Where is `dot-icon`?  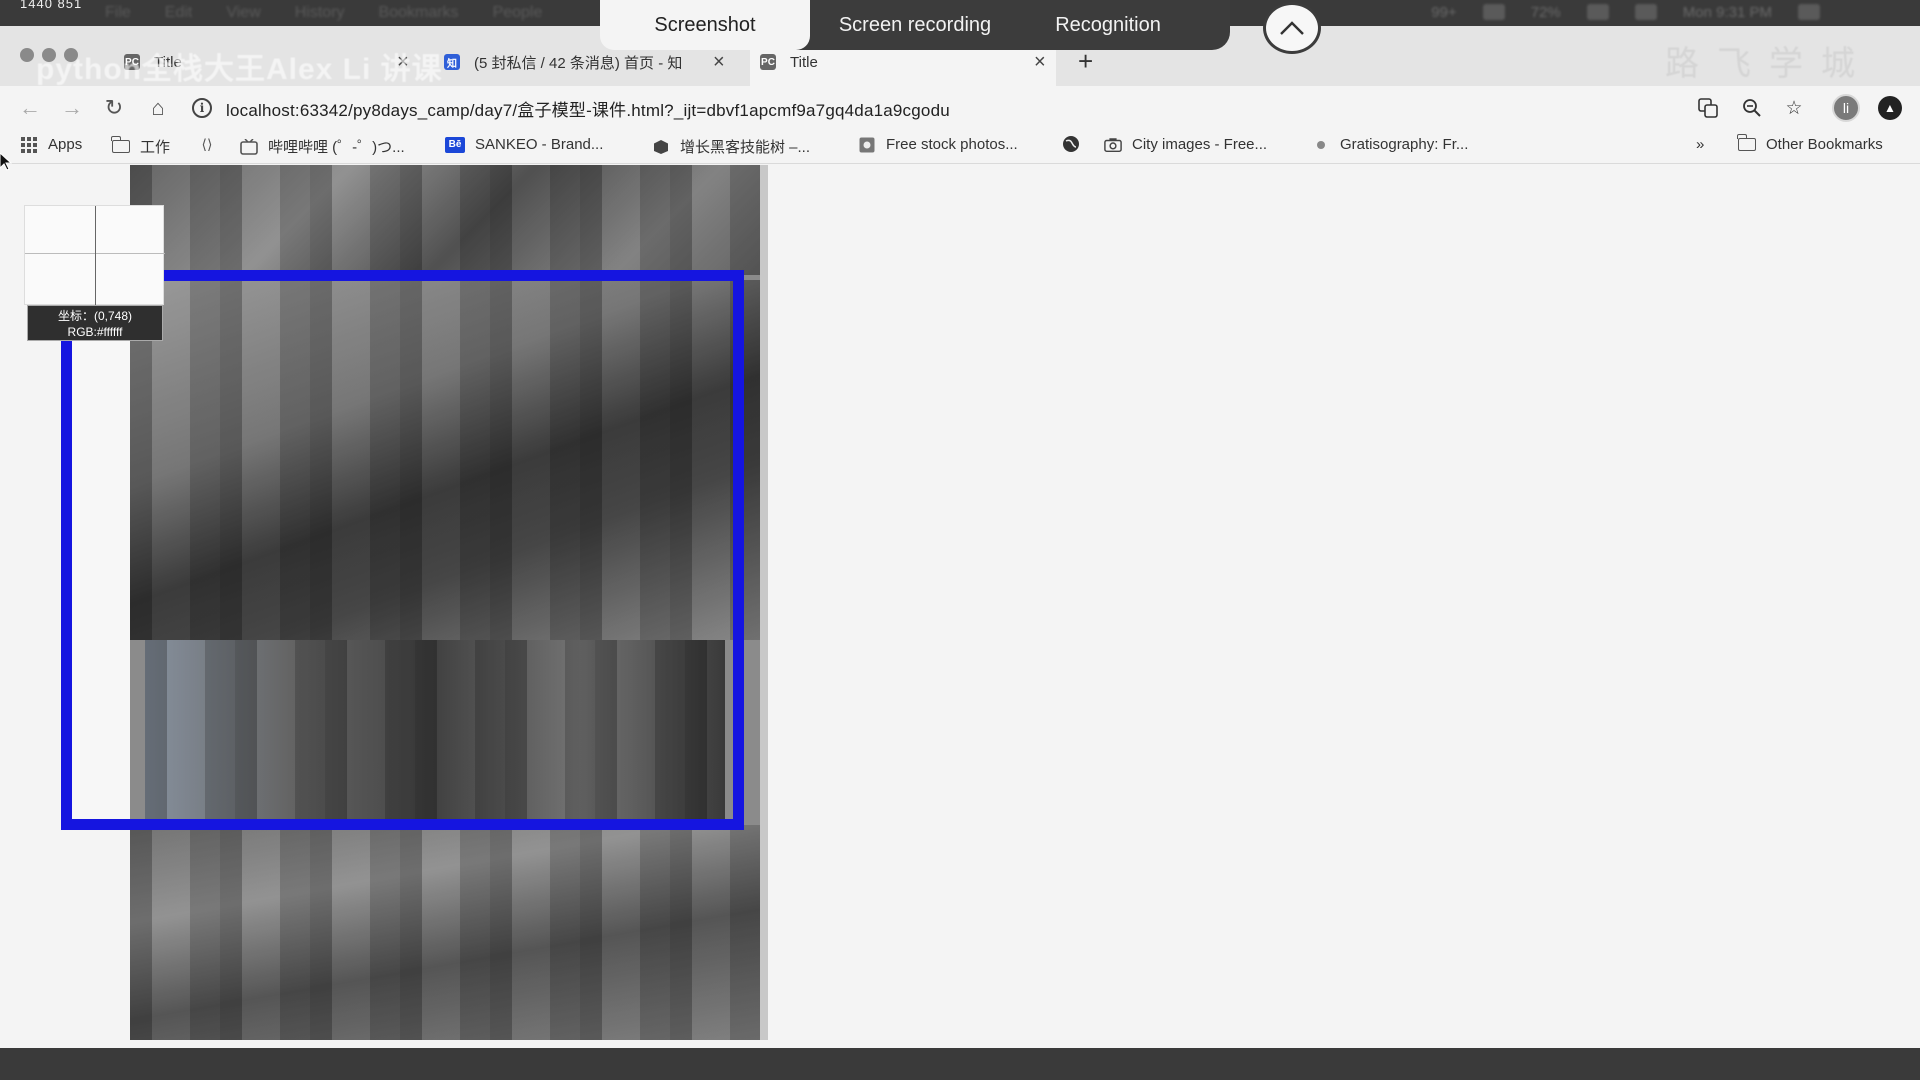
dot-icon is located at coordinates (1321, 145).